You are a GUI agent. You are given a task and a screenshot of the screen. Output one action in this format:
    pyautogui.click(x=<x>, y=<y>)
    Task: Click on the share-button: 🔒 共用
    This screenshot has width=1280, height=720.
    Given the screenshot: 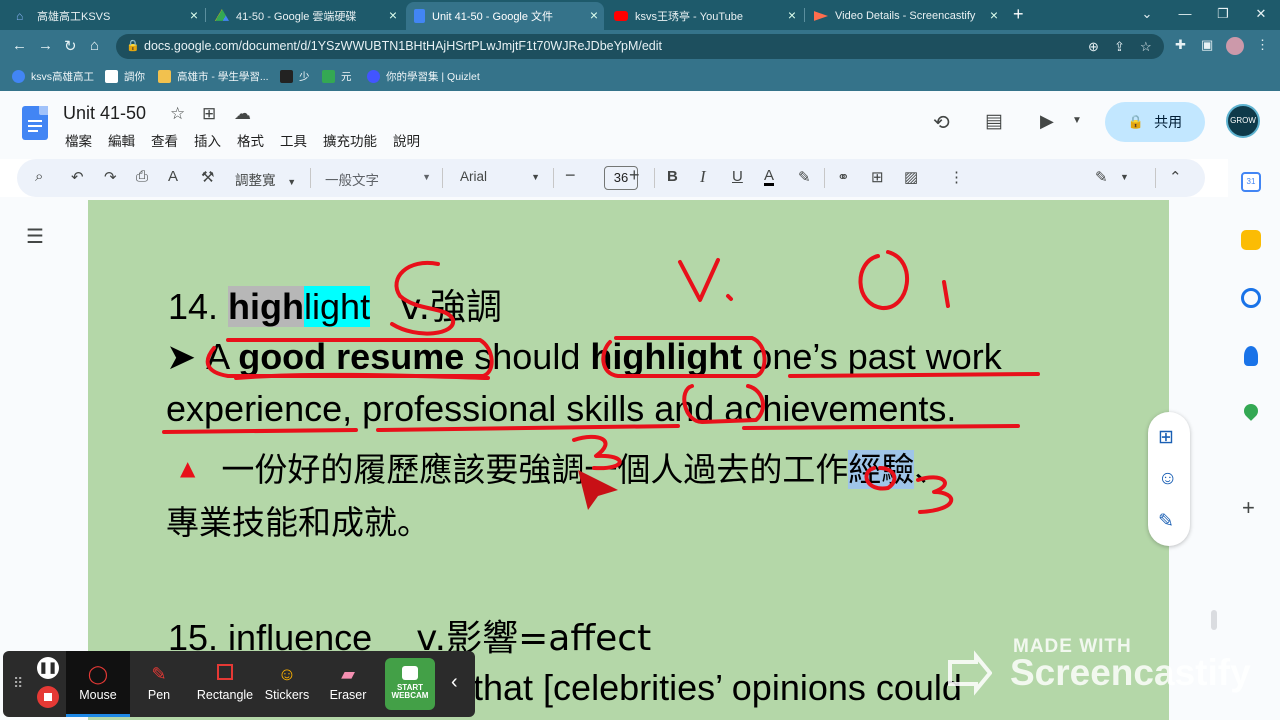 What is the action you would take?
    pyautogui.click(x=1155, y=122)
    